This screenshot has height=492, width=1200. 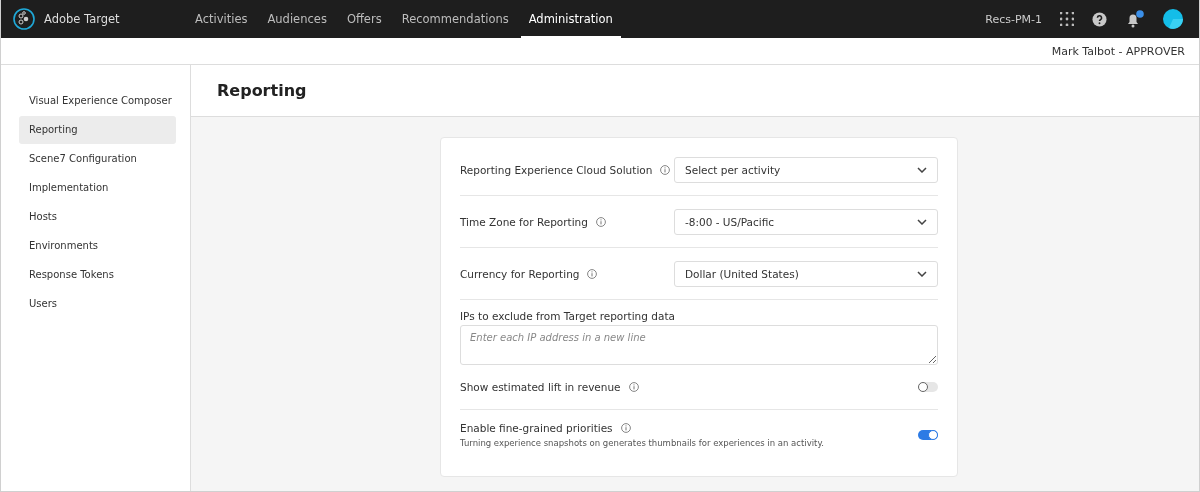 I want to click on sidebar-item: Hosts, so click(x=97, y=217).